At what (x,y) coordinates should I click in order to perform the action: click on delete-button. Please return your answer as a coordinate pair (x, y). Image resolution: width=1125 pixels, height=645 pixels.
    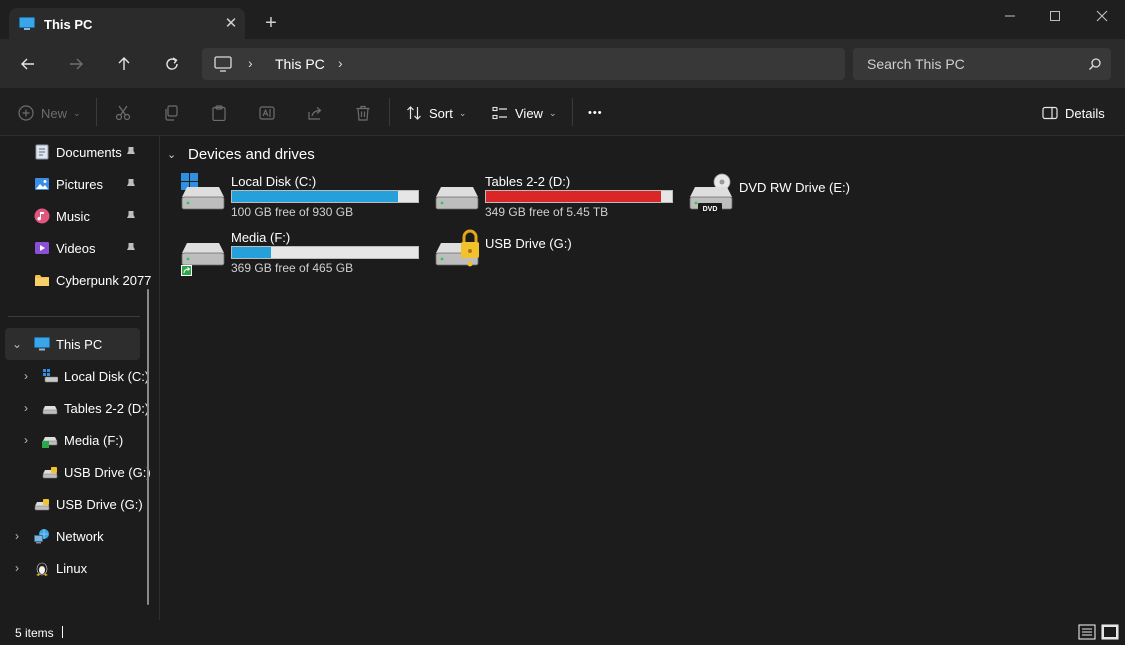
    Looking at the image, I should click on (363, 113).